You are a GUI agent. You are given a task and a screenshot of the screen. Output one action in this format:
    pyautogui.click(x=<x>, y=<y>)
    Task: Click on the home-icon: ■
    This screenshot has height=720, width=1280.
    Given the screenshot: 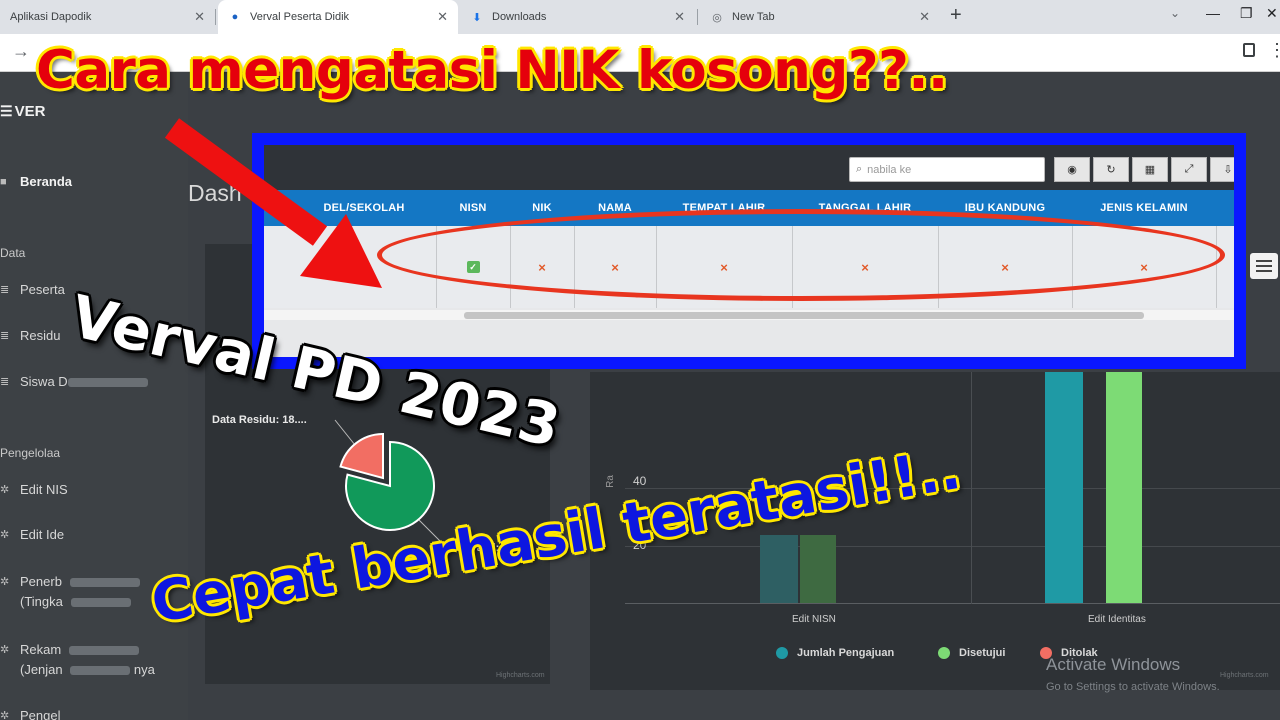 What is the action you would take?
    pyautogui.click(x=3, y=182)
    